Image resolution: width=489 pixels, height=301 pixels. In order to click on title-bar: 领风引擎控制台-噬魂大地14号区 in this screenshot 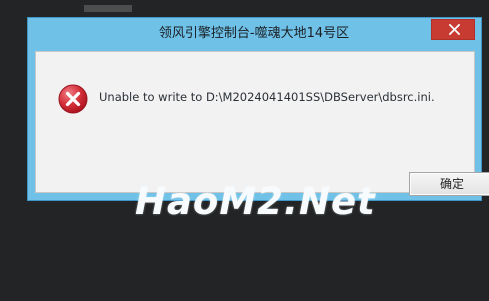, I will do `click(254, 35)`.